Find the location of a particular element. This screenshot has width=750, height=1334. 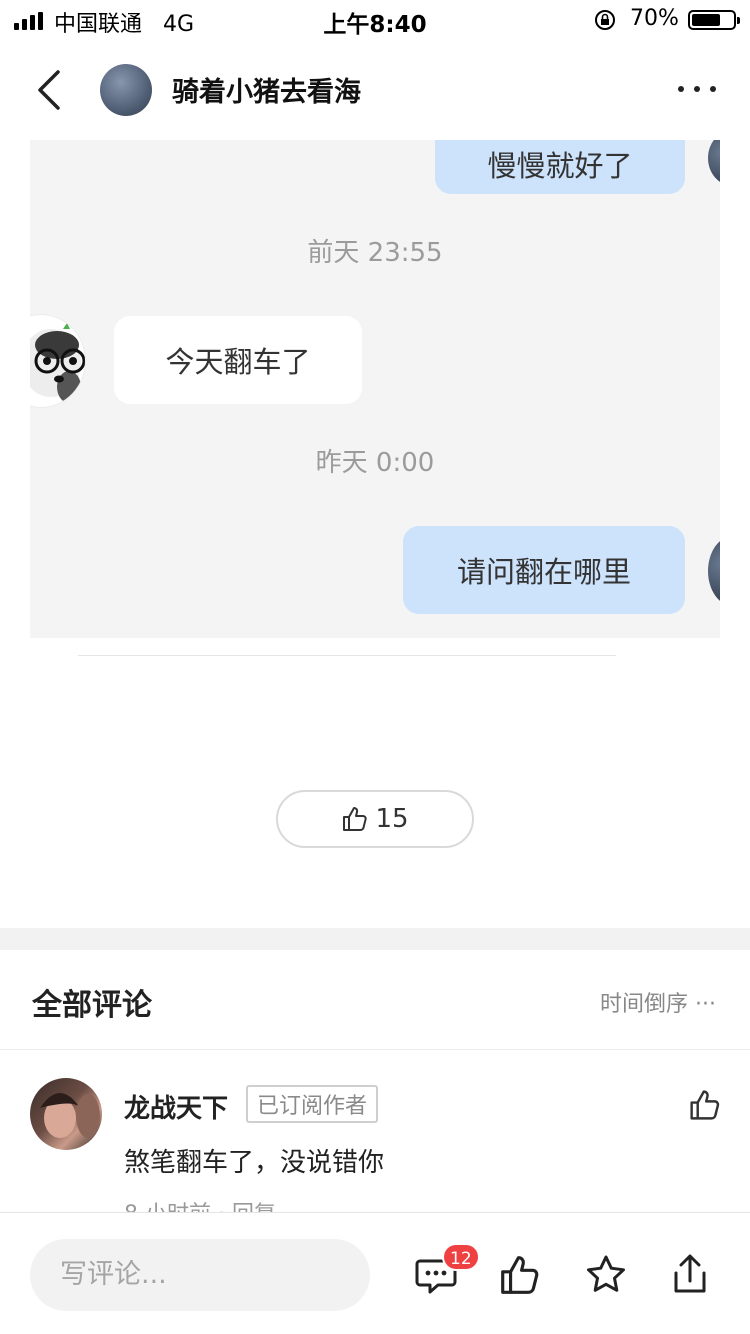

sort-order-button: 时间倒序 ··· is located at coordinates (658, 1002).